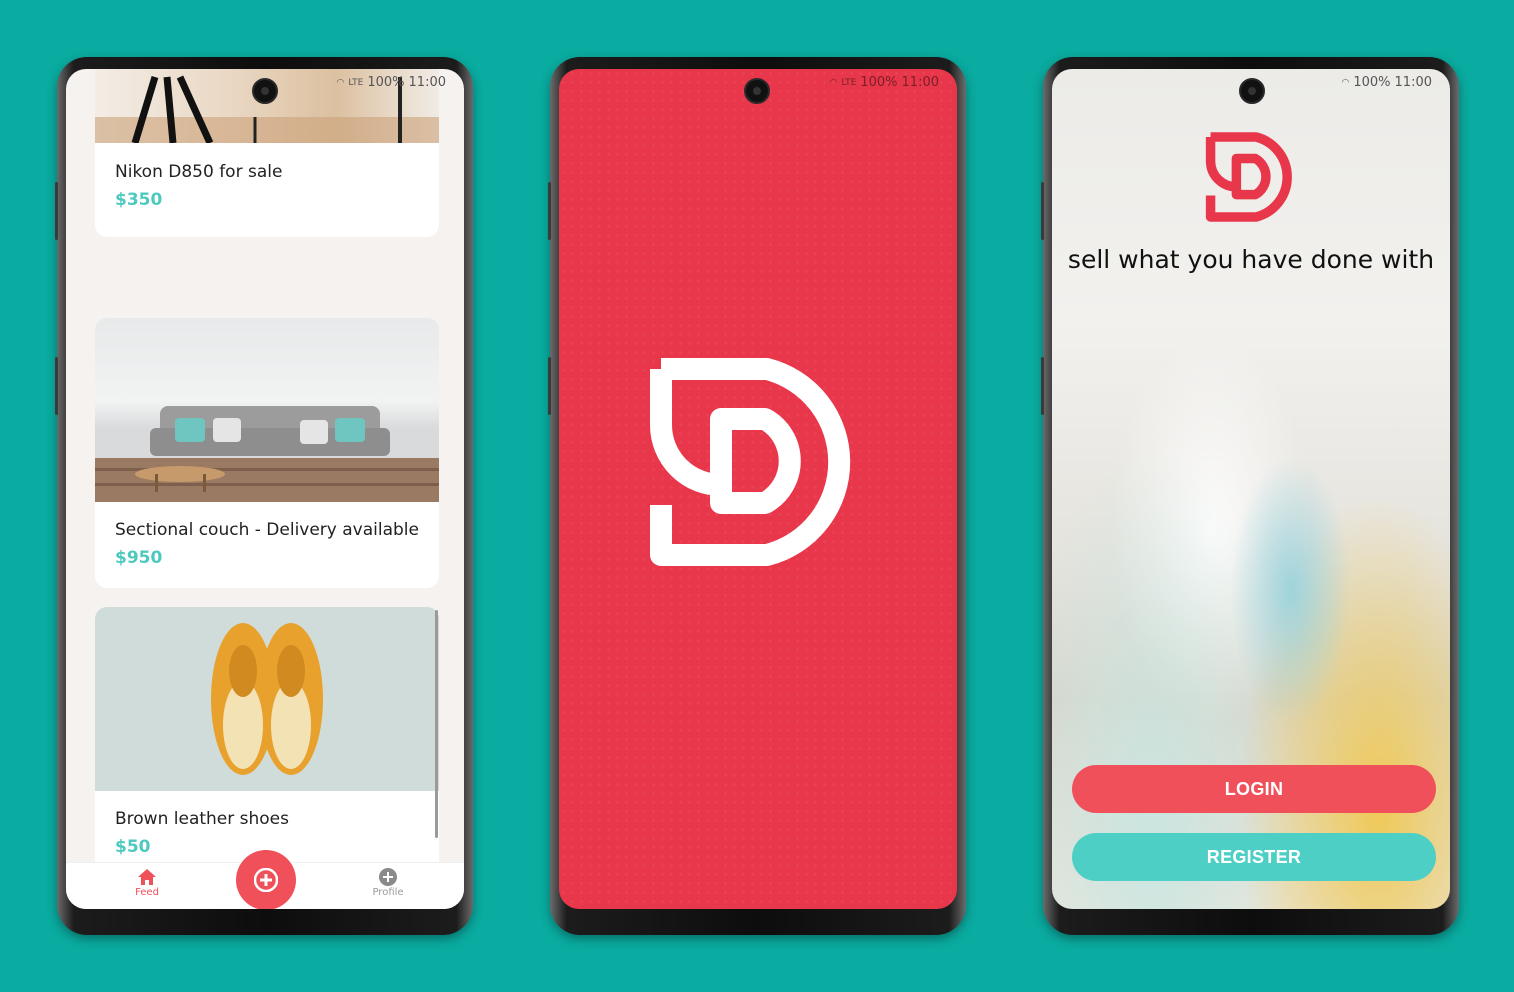  I want to click on listing-card: Brown leather shoes $50, so click(267, 742).